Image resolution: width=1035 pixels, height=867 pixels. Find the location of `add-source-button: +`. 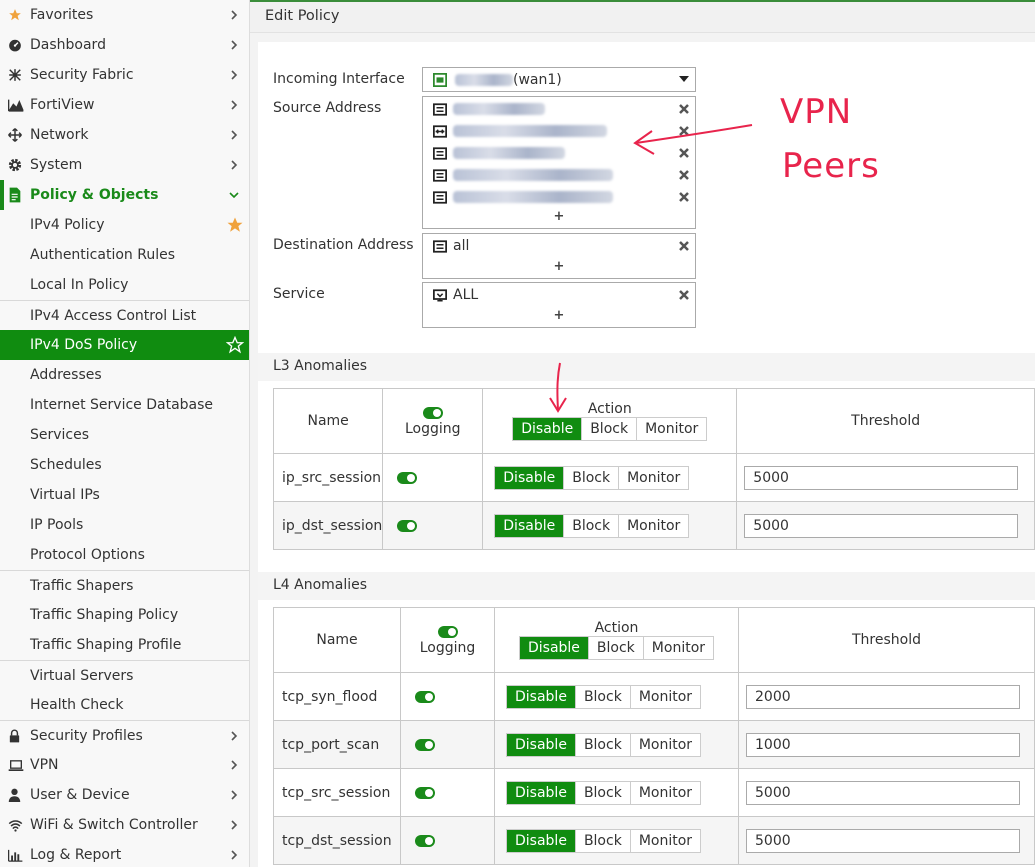

add-source-button: + is located at coordinates (559, 216).